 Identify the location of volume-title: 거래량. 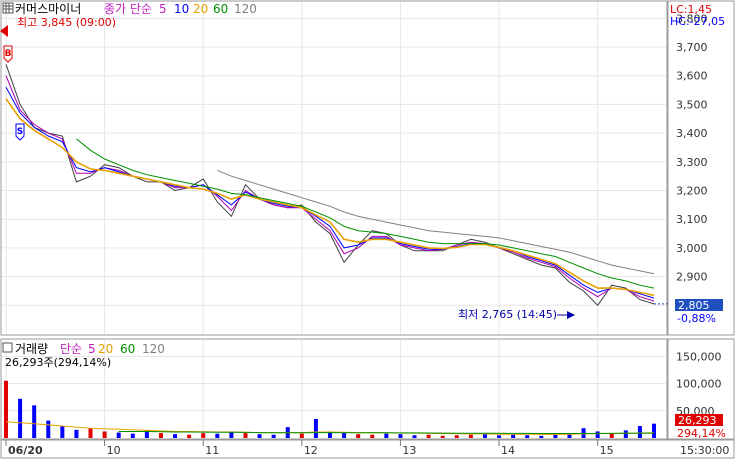
(31, 349).